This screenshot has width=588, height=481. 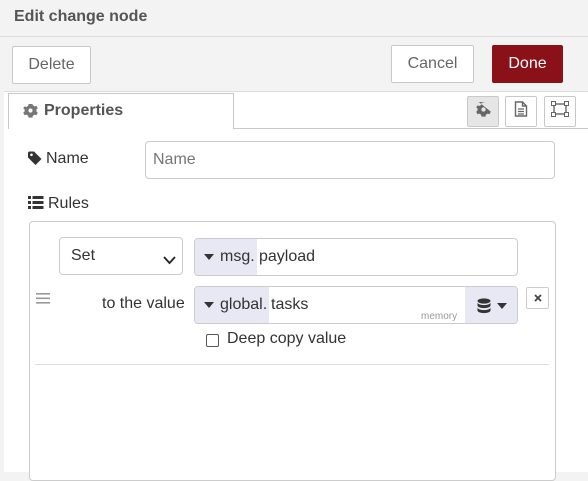 What do you see at coordinates (43, 300) in the screenshot?
I see `drag-handle-icon` at bounding box center [43, 300].